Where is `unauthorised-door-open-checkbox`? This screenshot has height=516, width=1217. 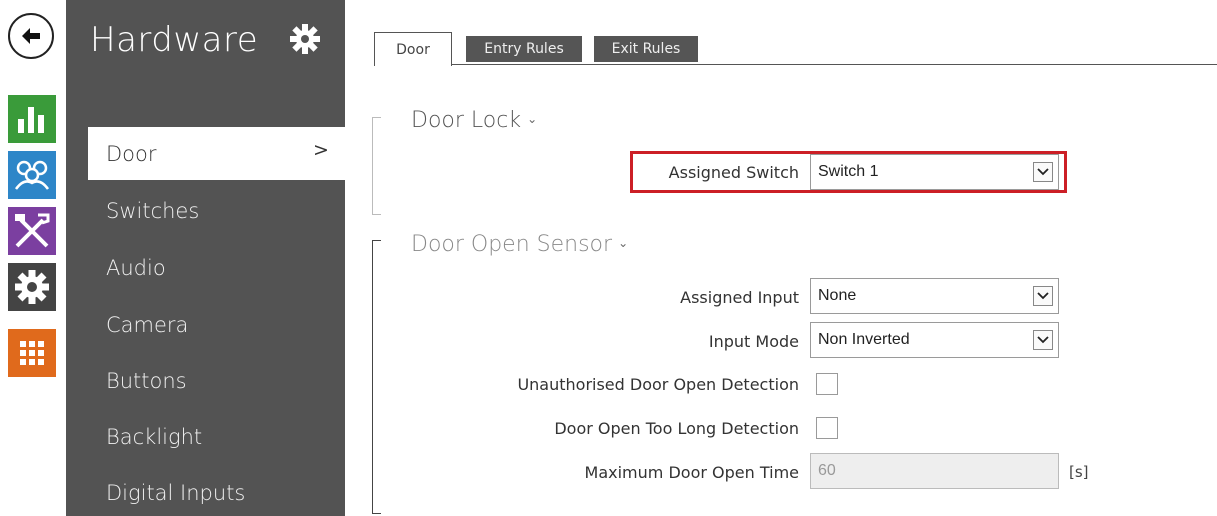
unauthorised-door-open-checkbox is located at coordinates (827, 384).